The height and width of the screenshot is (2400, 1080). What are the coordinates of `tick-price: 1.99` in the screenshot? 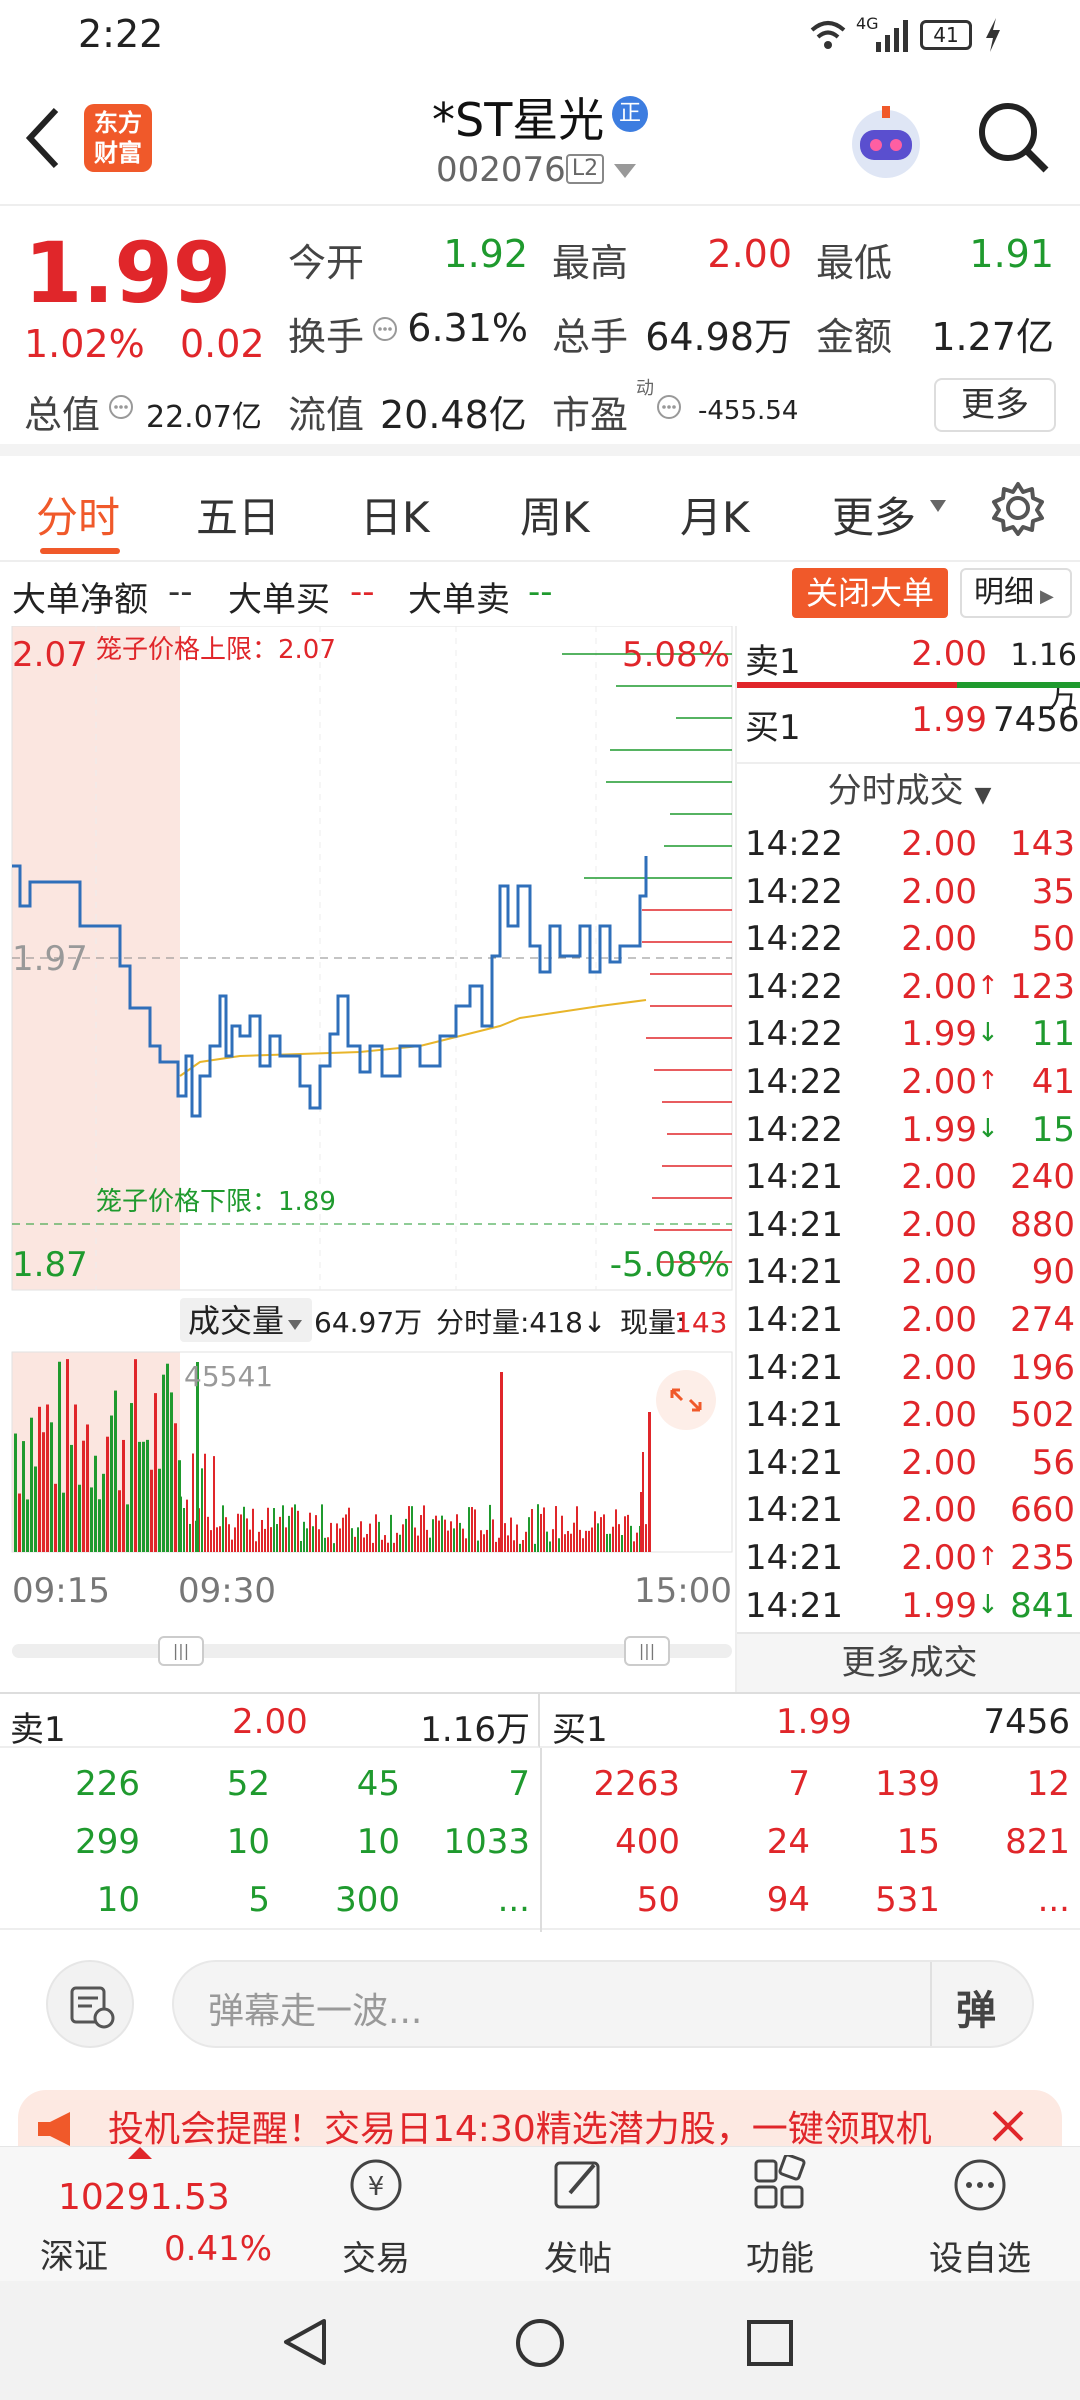 It's located at (939, 1605).